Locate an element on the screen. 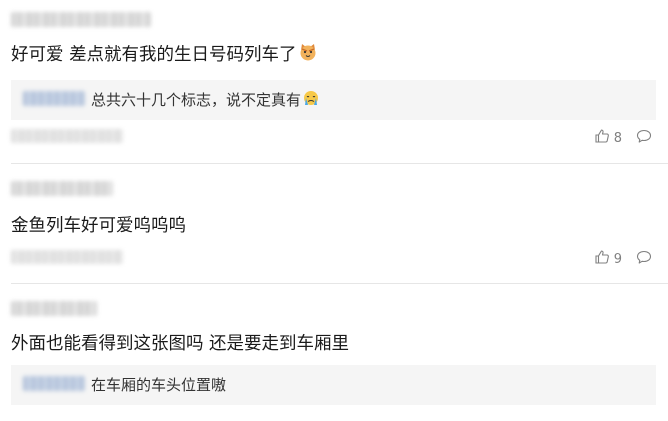  comment-body: 好可爱 差点就有我的生日号码列车了 is located at coordinates (154, 55).